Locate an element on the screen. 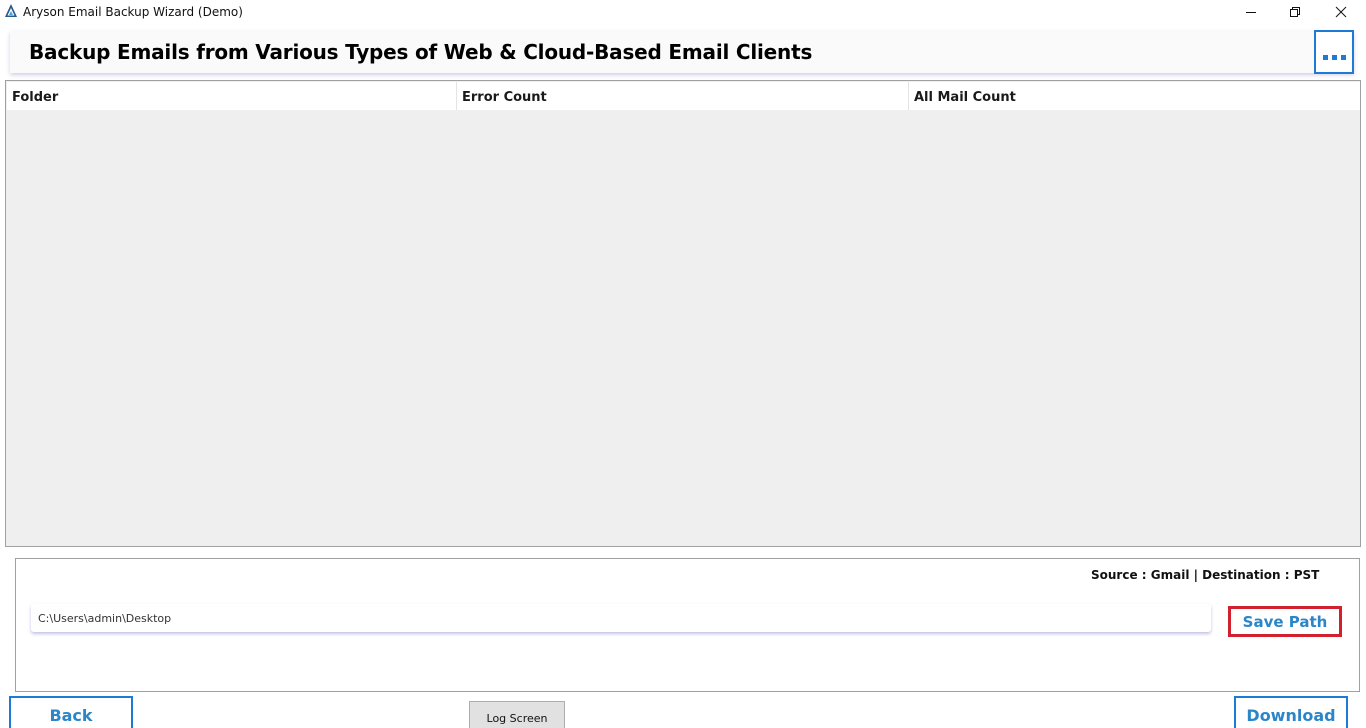  aryson-logo-icon is located at coordinates (11, 10).